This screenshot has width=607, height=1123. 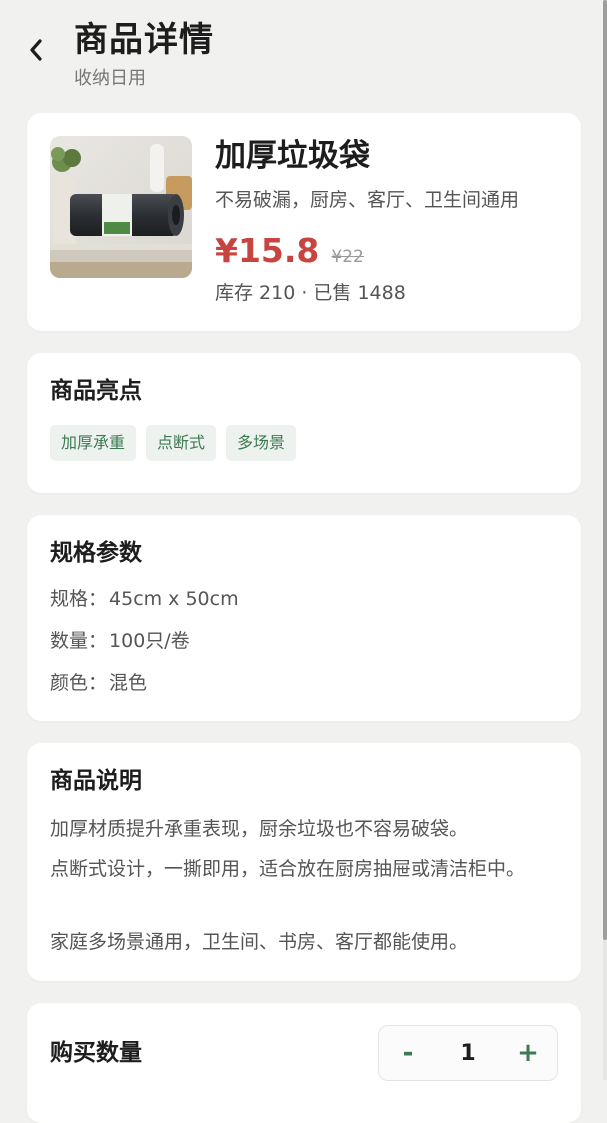 I want to click on description-title: 商品说明, so click(x=96, y=781).